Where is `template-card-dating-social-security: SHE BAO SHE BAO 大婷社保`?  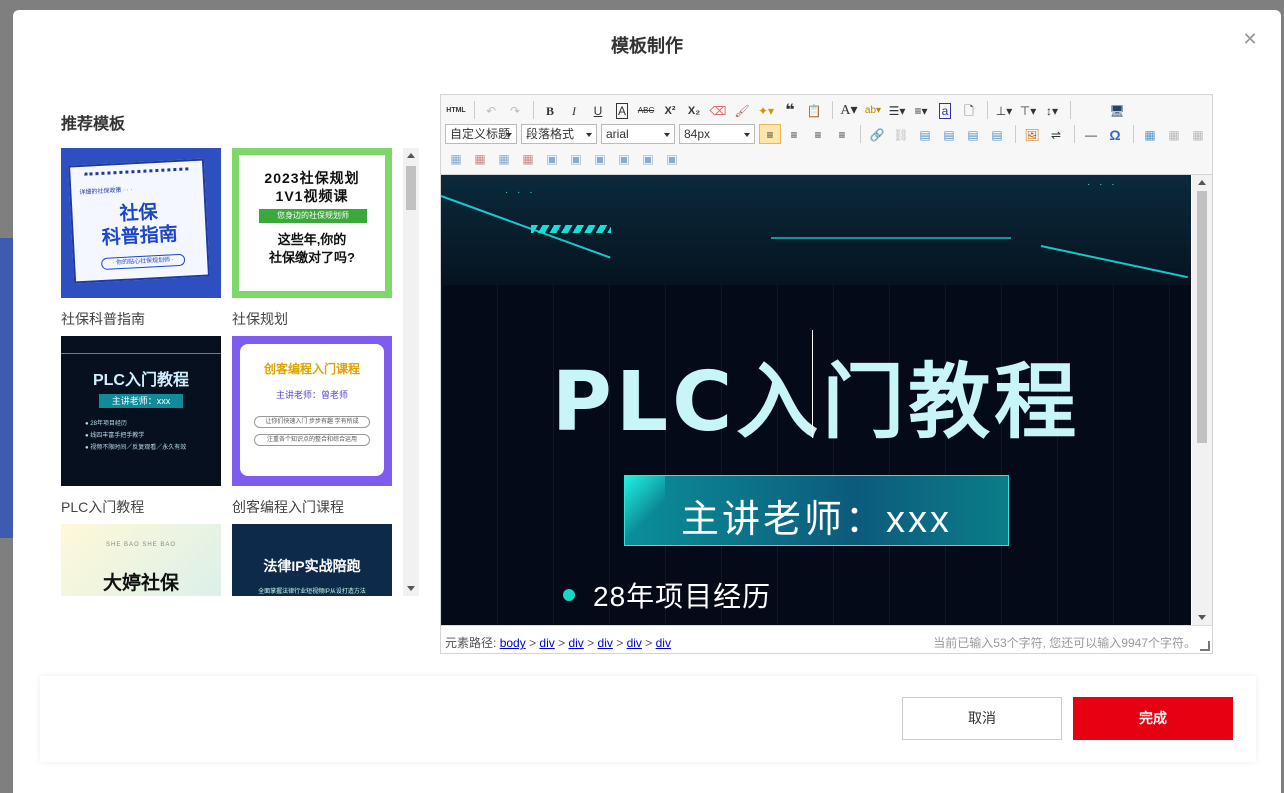
template-card-dating-social-security: SHE BAO SHE BAO 大婷社保 is located at coordinates (141, 560).